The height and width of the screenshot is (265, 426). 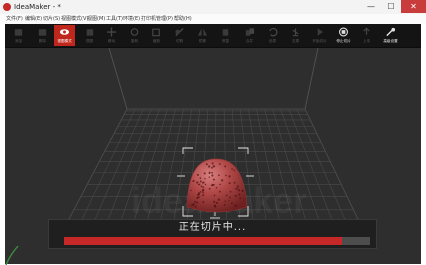 What do you see at coordinates (37, 7) in the screenshot?
I see `window-title: IdeaMaker - *` at bounding box center [37, 7].